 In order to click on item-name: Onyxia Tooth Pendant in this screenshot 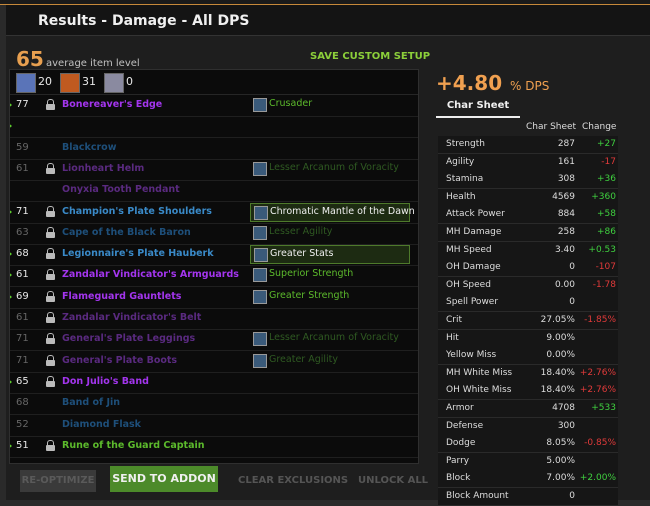, I will do `click(121, 189)`.